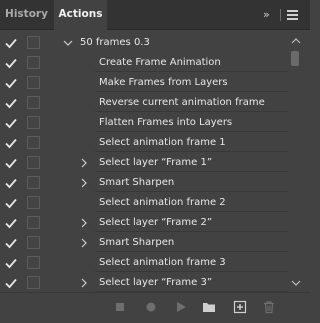 This screenshot has width=320, height=323. Describe the element at coordinates (155, 15) in the screenshot. I see `panel-tab-bar: History Actions ››` at that location.